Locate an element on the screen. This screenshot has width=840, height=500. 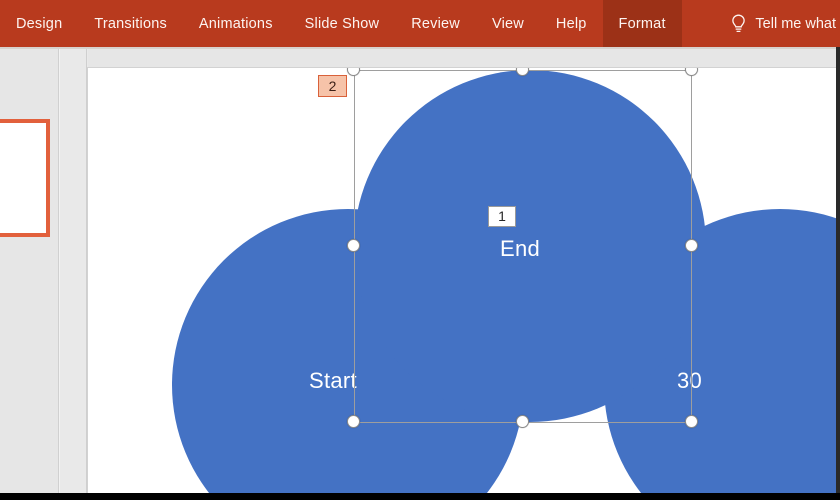
ribbon-tab-review: Review is located at coordinates (435, 23).